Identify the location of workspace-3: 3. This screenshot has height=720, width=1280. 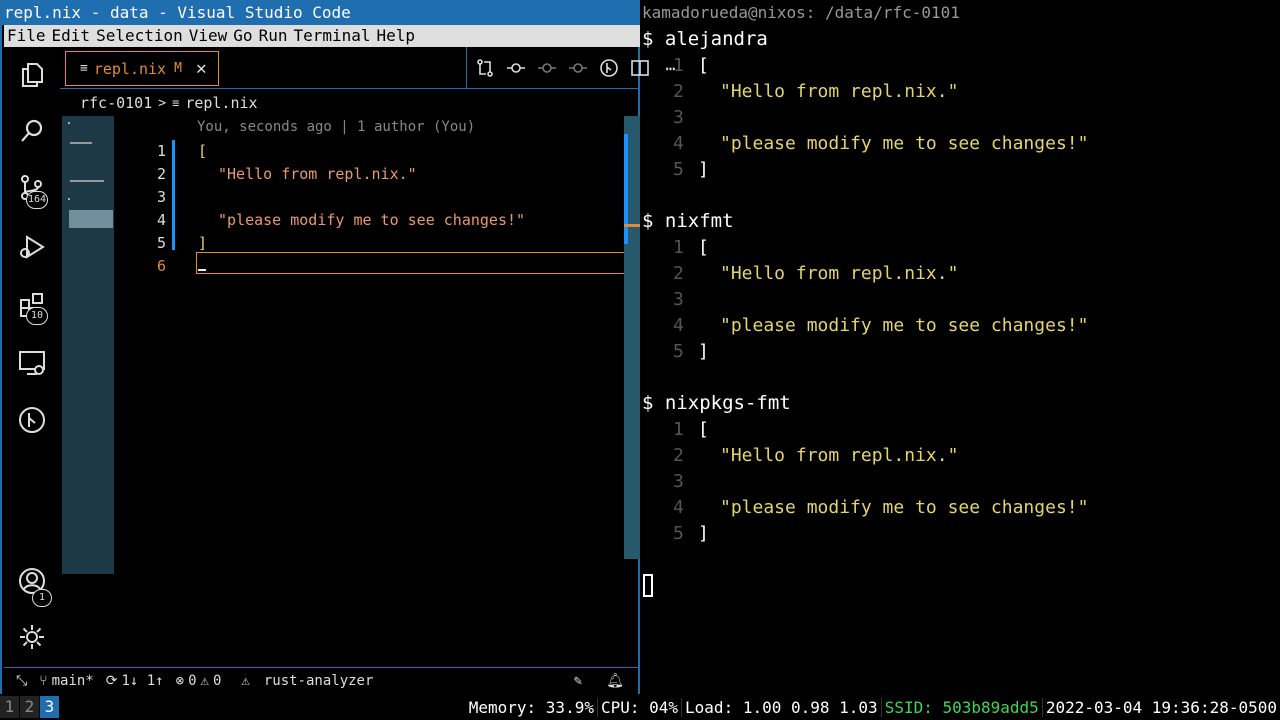
(49, 707).